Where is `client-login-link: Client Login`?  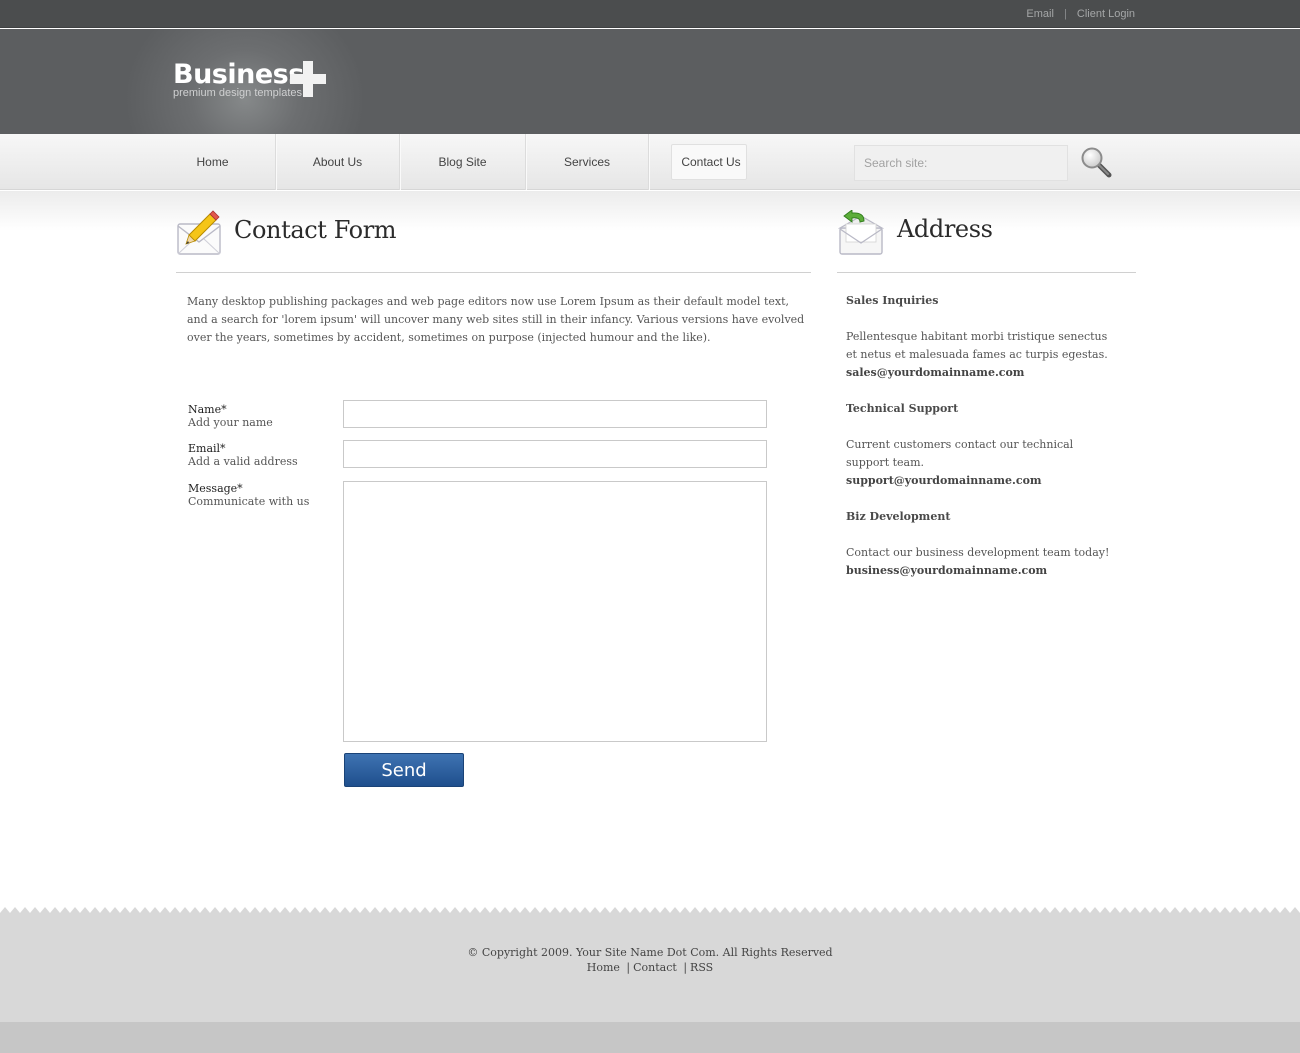
client-login-link: Client Login is located at coordinates (1106, 14).